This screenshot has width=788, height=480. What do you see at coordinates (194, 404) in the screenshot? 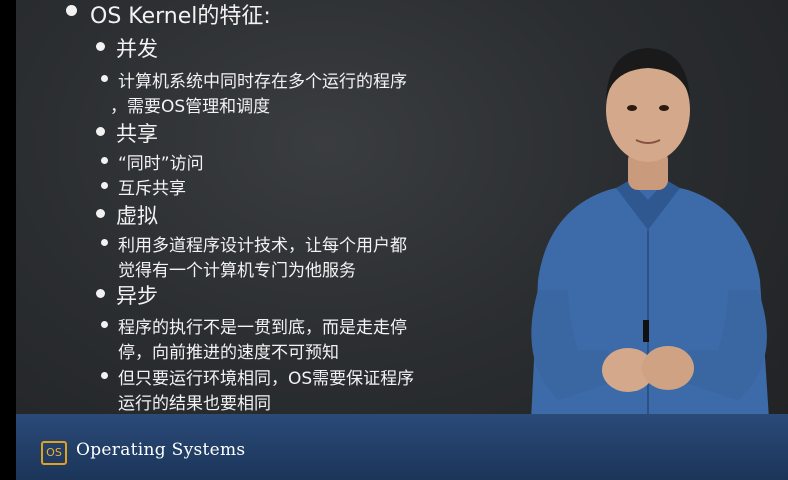
I see `detail-async-4: 运行的结果也要相同` at bounding box center [194, 404].